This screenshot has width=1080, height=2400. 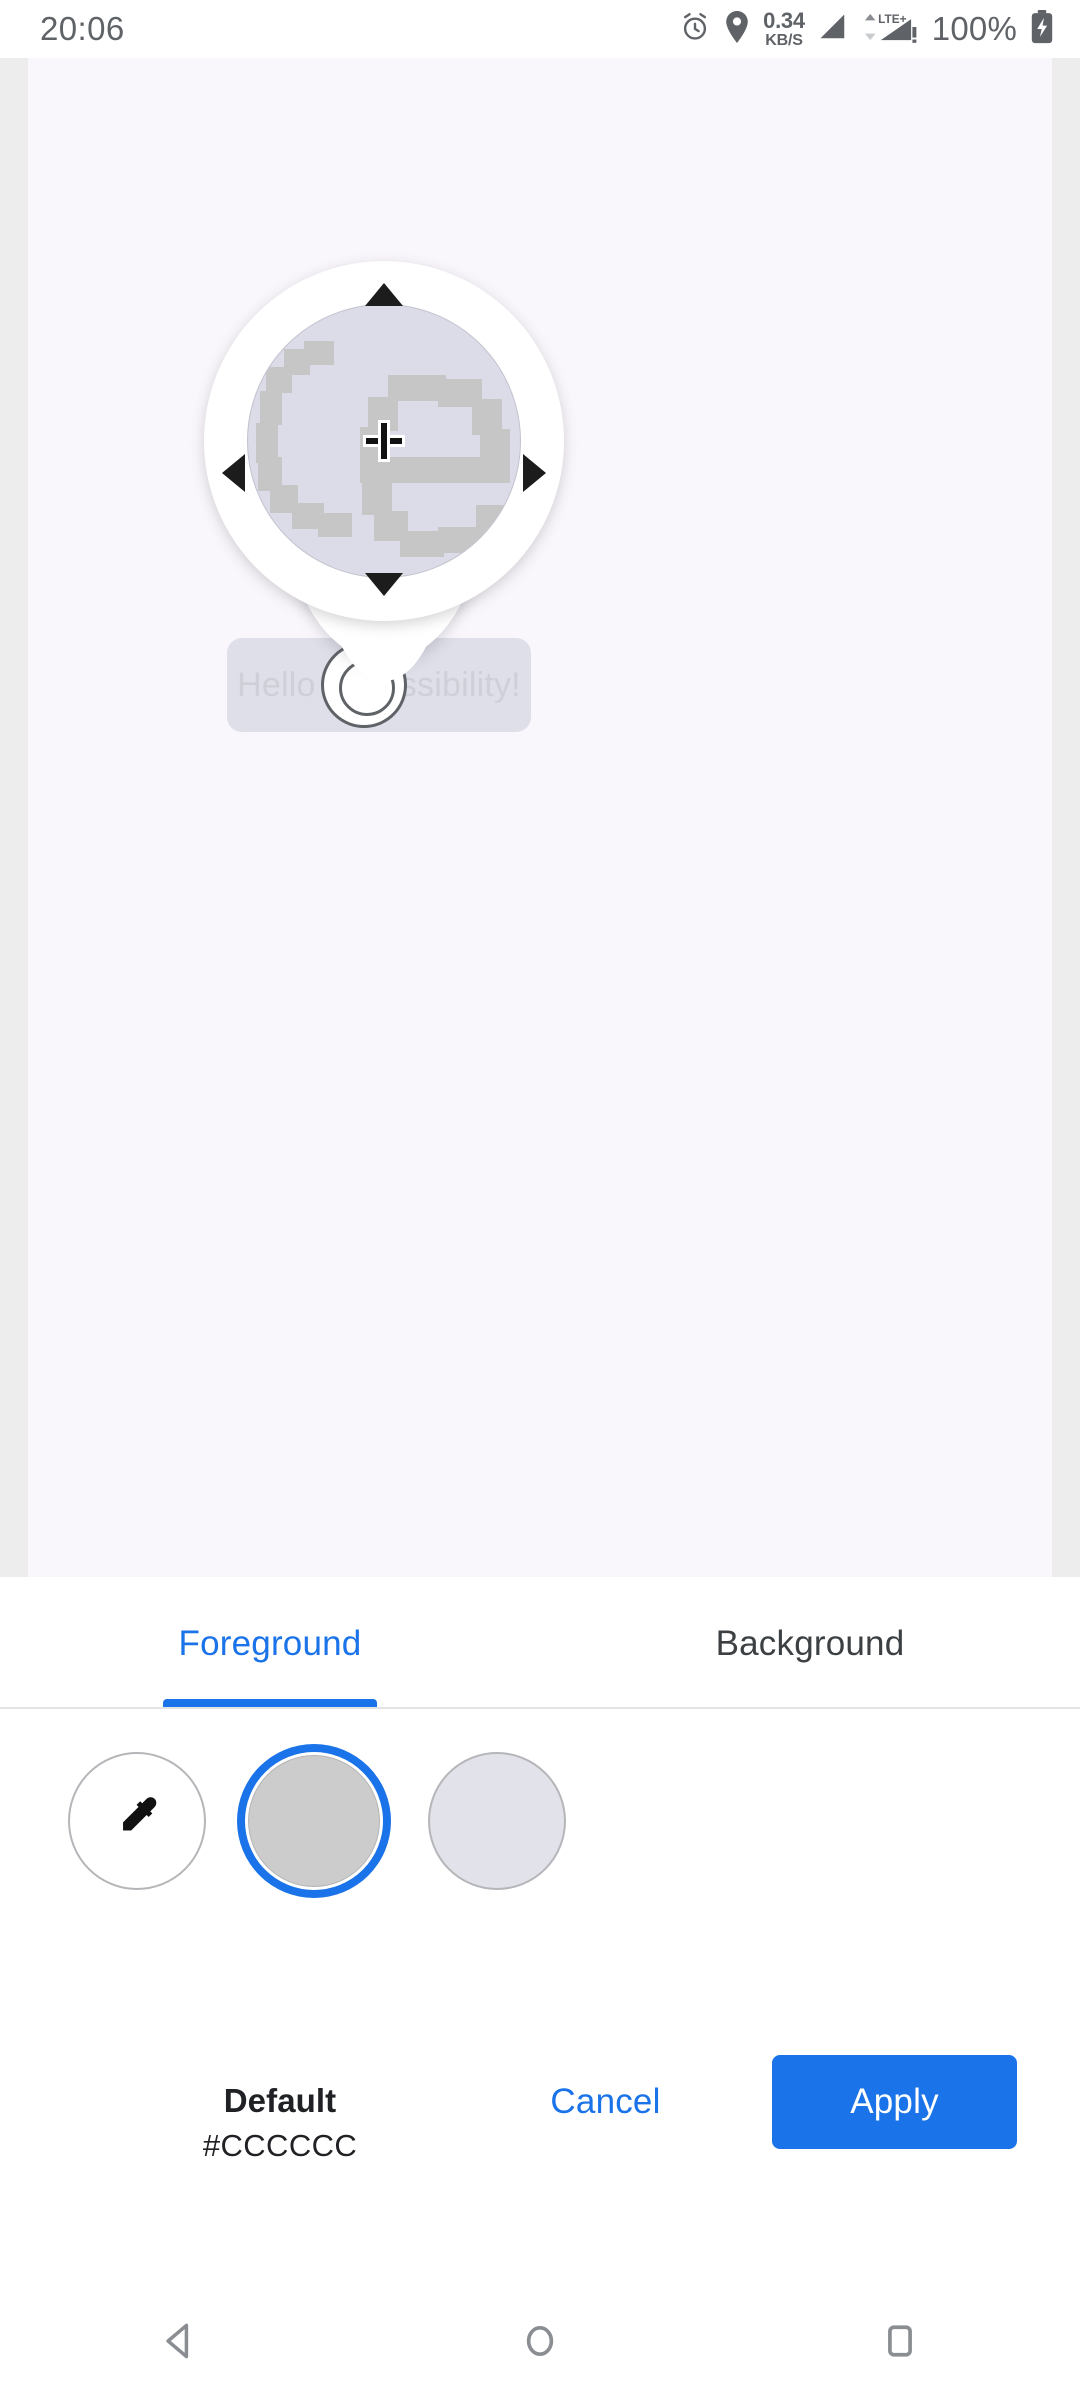 What do you see at coordinates (833, 29) in the screenshot?
I see `signal-bars-icon` at bounding box center [833, 29].